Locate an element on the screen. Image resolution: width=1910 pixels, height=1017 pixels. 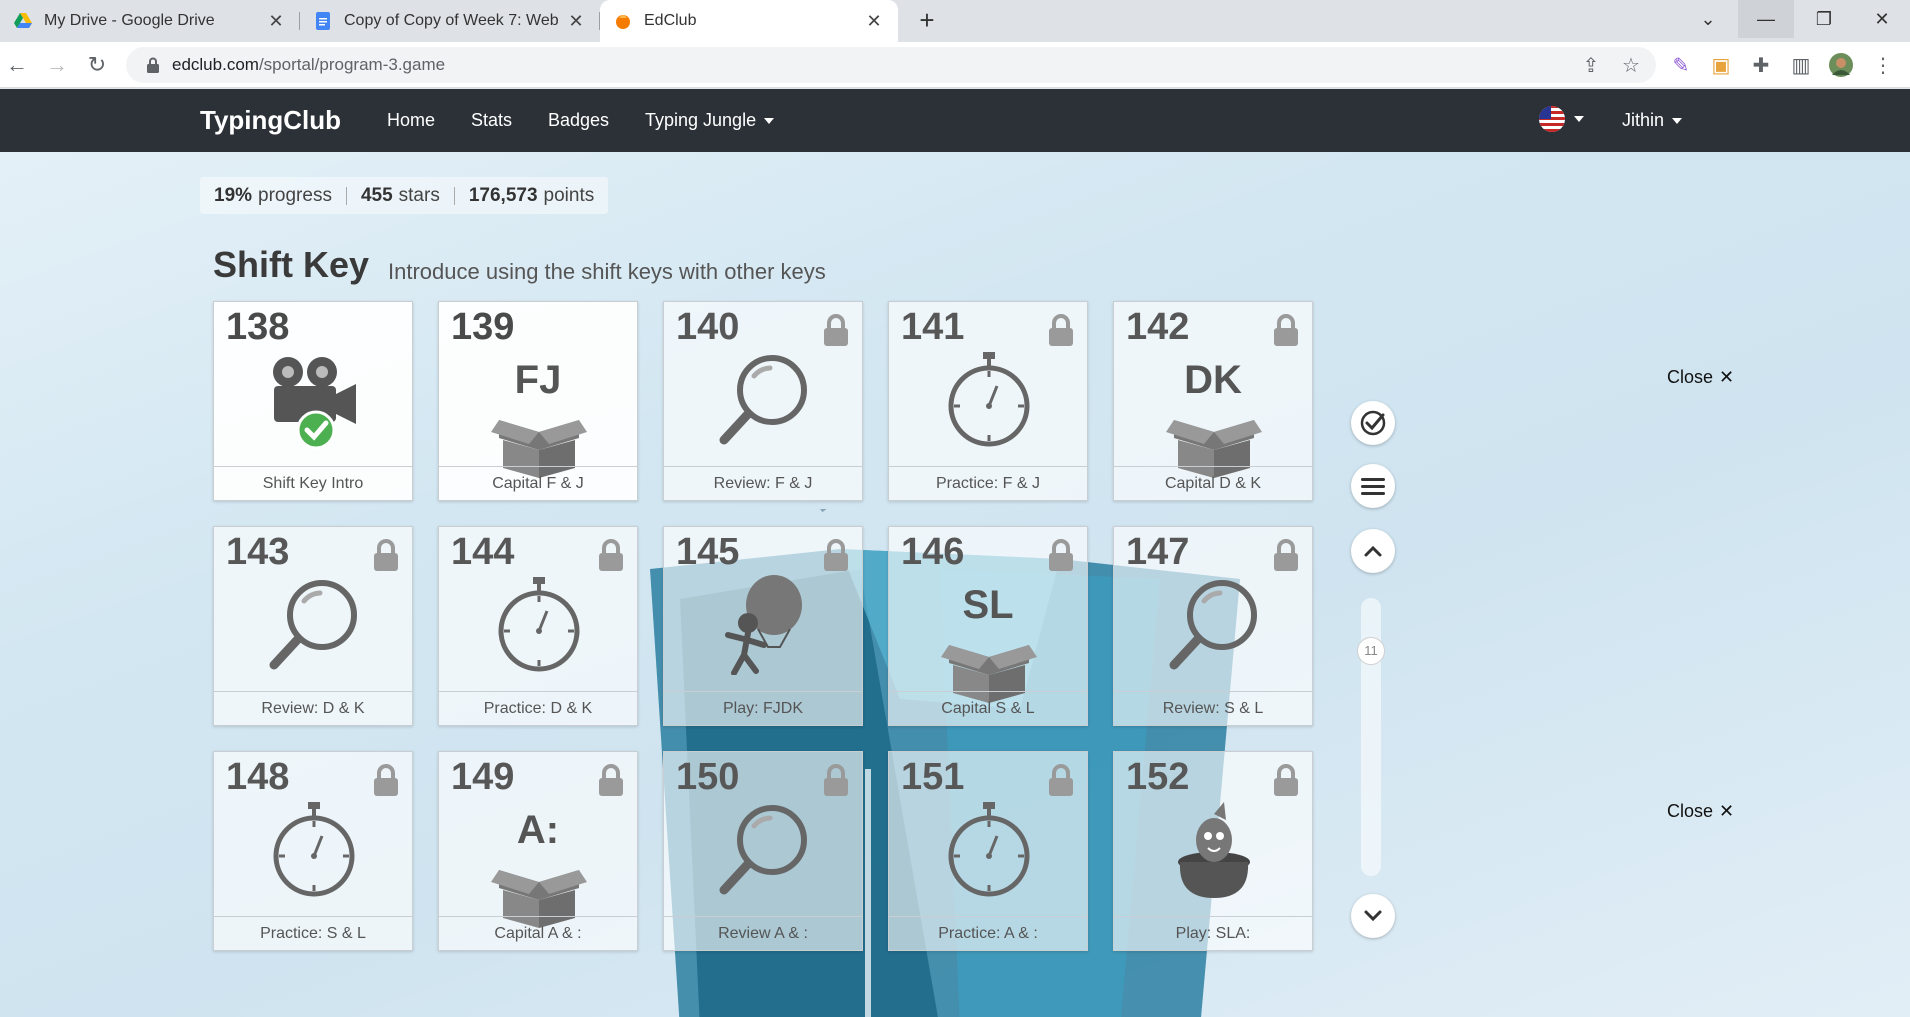
play-balloon-lesson-icon is located at coordinates (764, 625).